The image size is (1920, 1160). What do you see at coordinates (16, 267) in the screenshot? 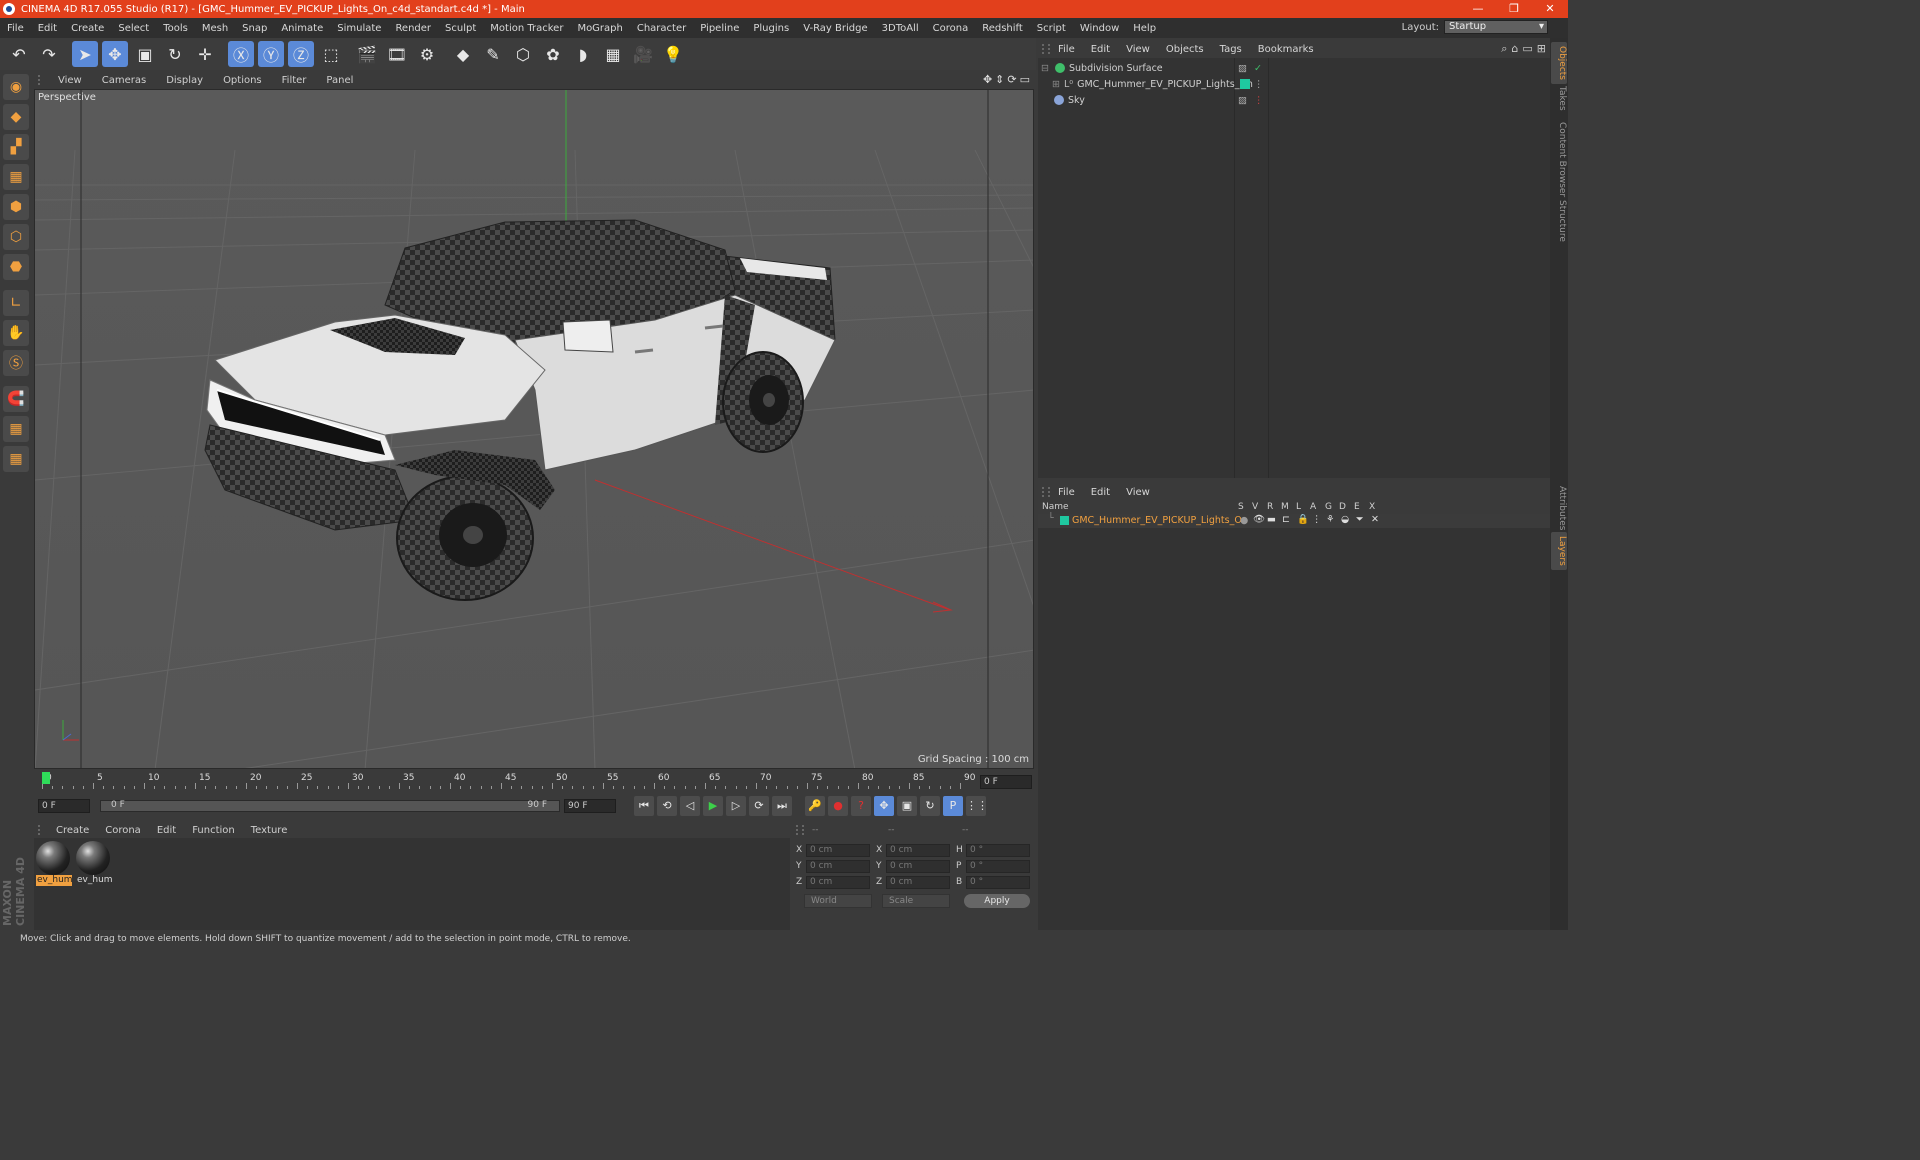
I see `polygons-mode-icon: ⬣` at bounding box center [16, 267].